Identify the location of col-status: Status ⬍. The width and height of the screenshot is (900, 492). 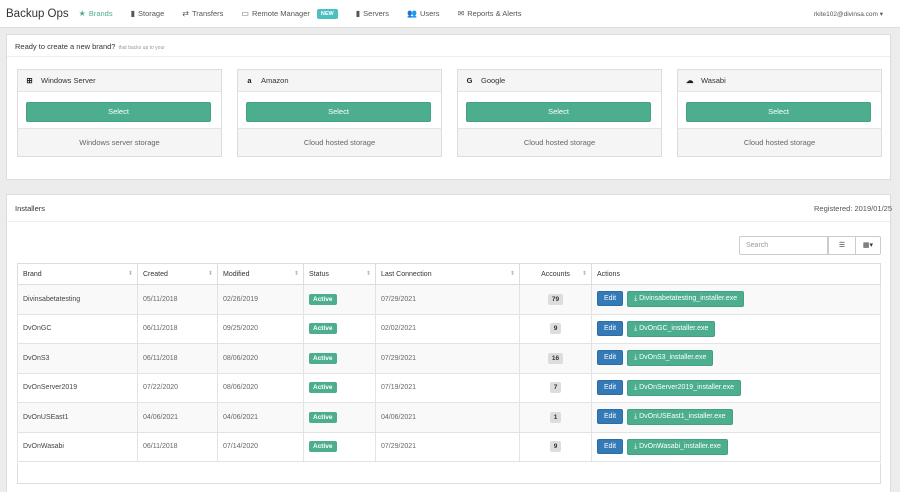
(339, 274).